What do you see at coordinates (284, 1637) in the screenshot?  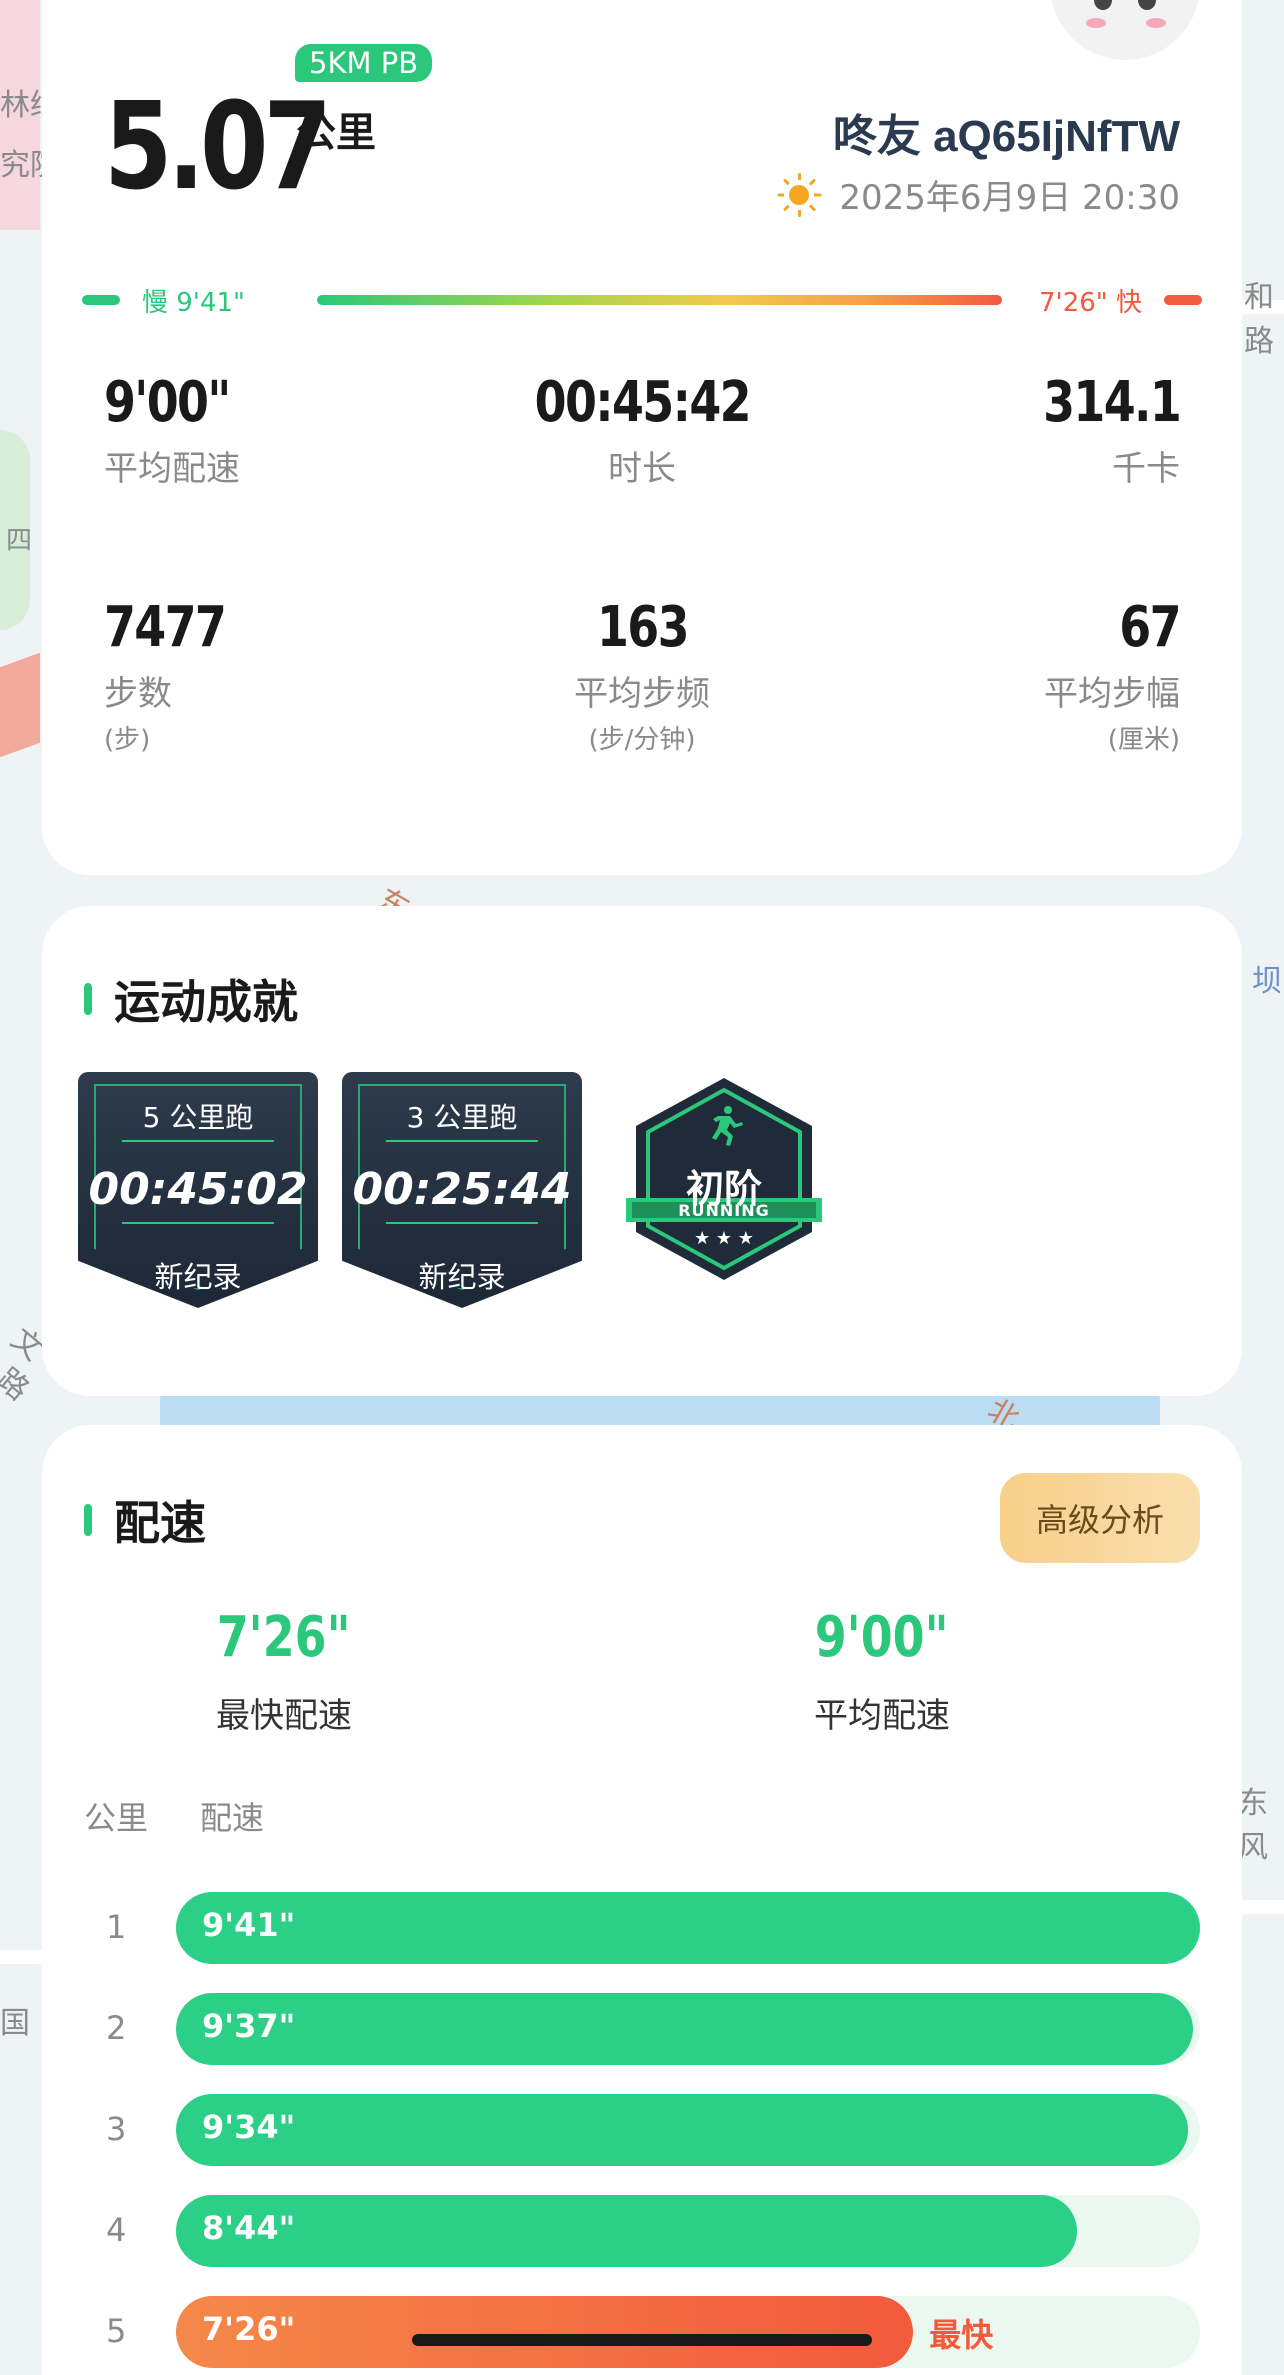 I see `fastest-pace-value: 7'26"` at bounding box center [284, 1637].